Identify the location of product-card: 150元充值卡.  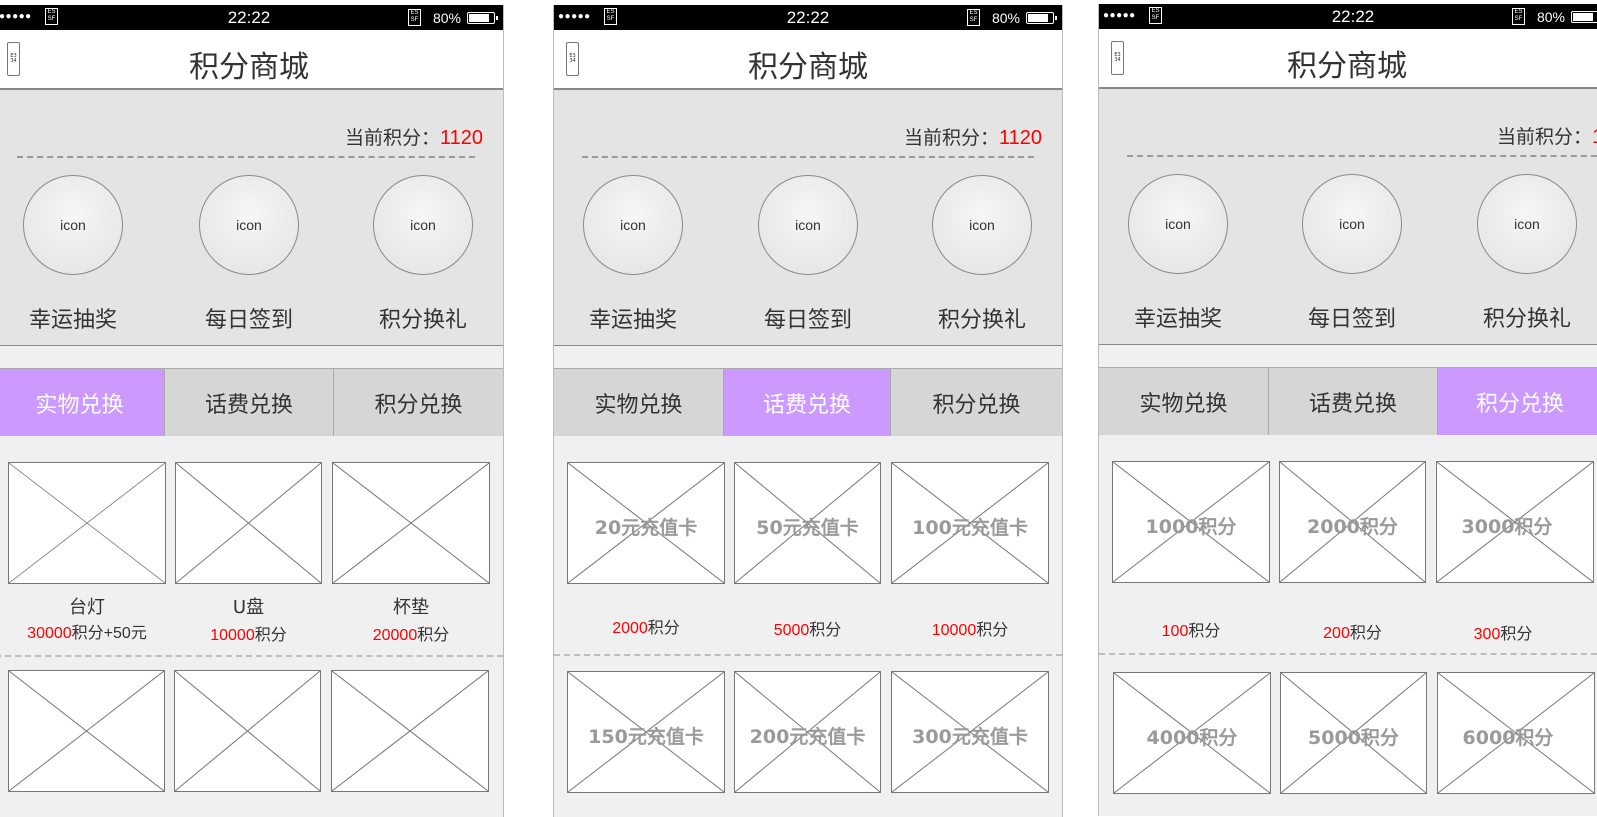
(646, 732).